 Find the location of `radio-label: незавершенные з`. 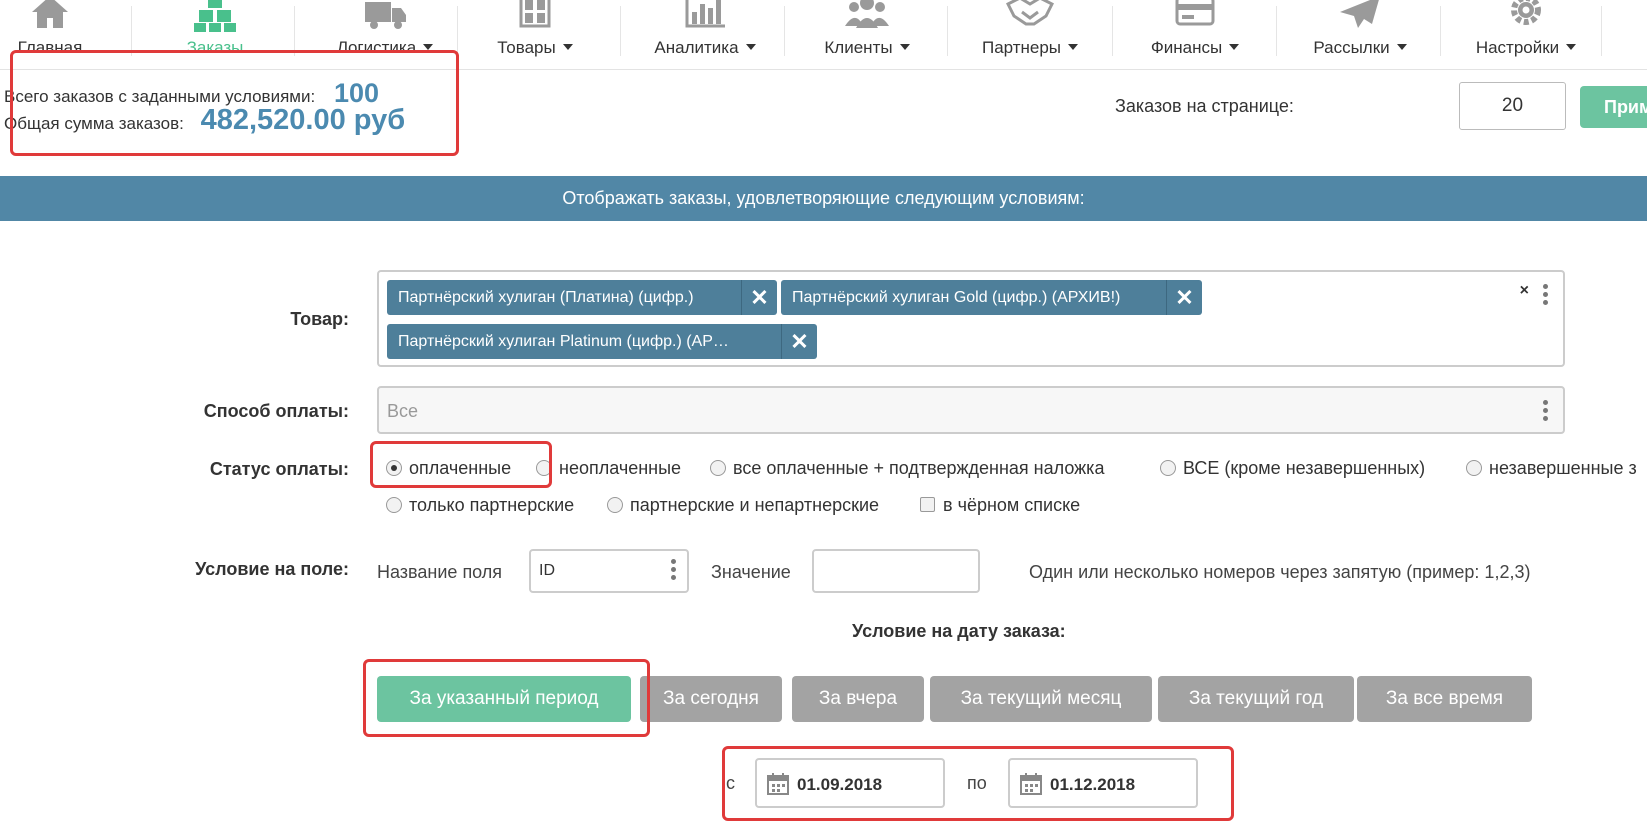

radio-label: незавершенные з is located at coordinates (1563, 468).